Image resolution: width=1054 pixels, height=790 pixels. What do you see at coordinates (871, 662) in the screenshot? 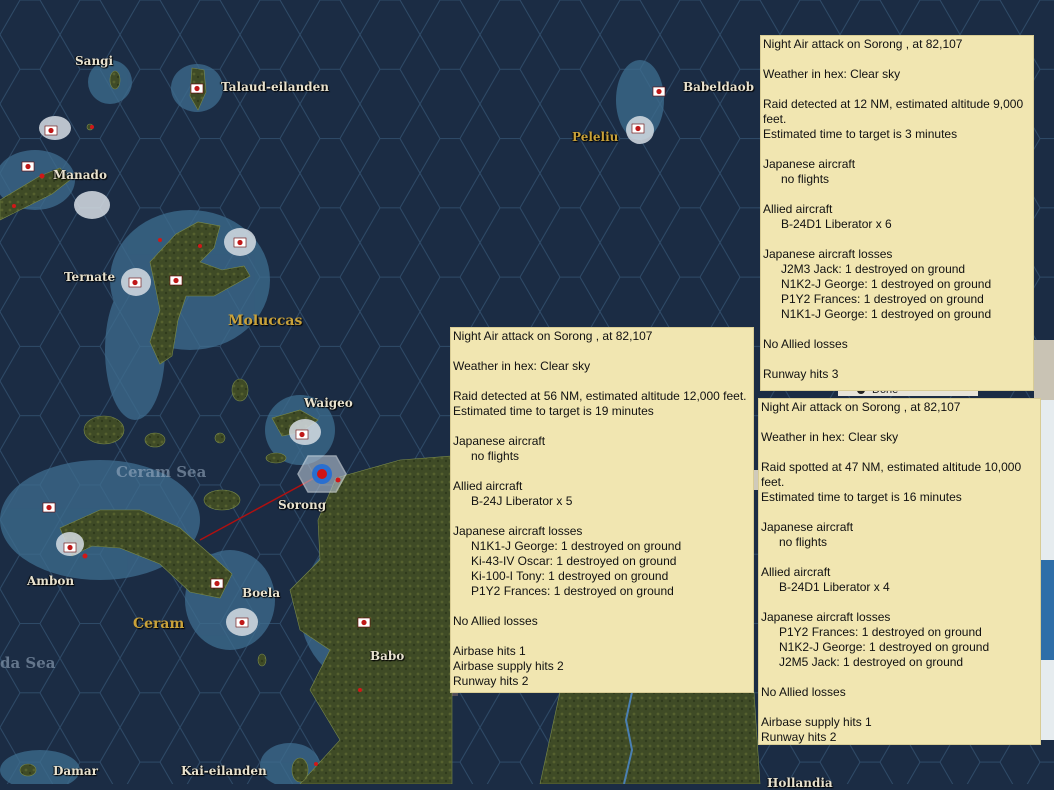
I see `report-loss-line: J2M5 Jack: 1 destroyed on ground` at bounding box center [871, 662].